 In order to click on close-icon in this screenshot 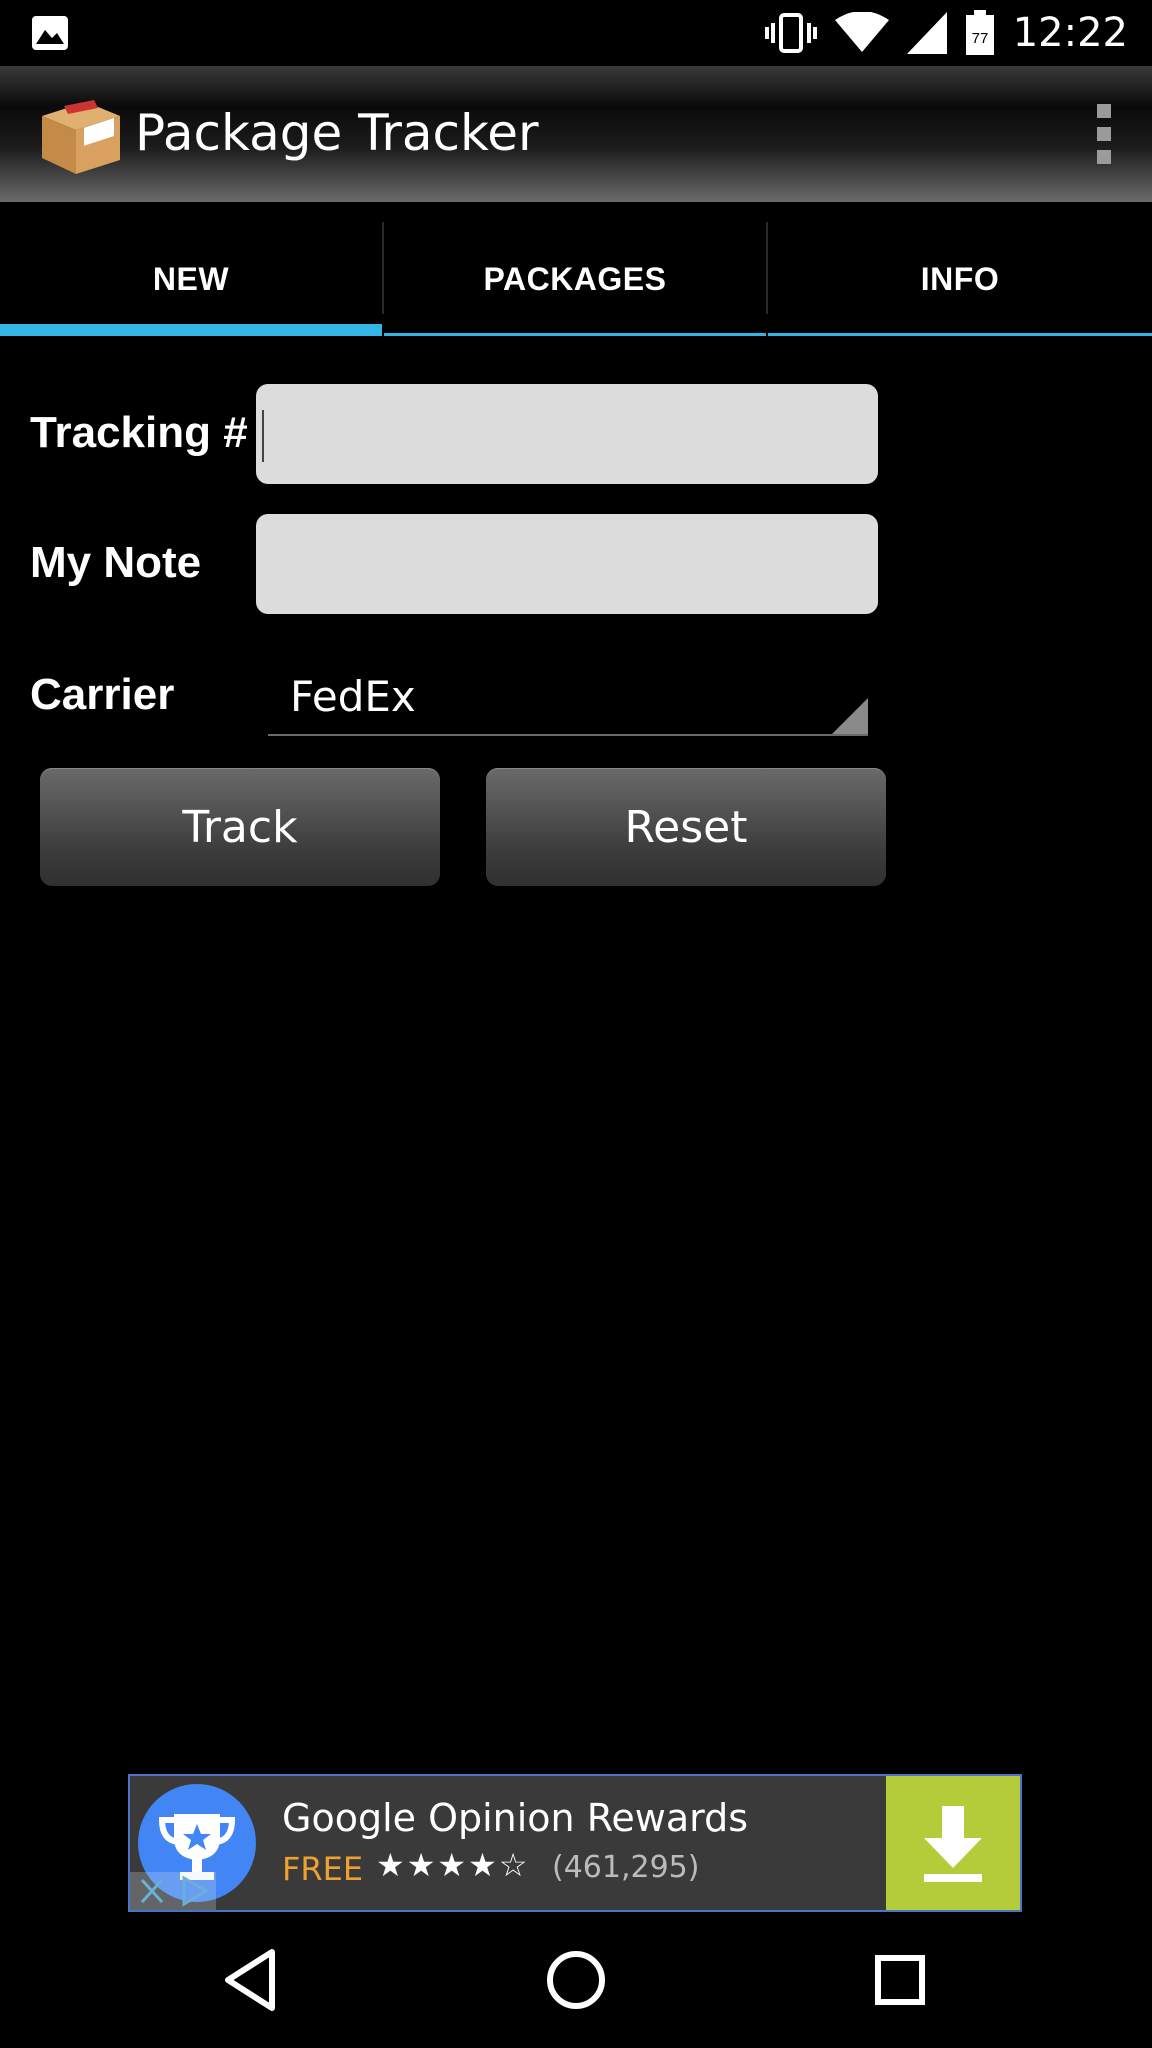, I will do `click(152, 1891)`.